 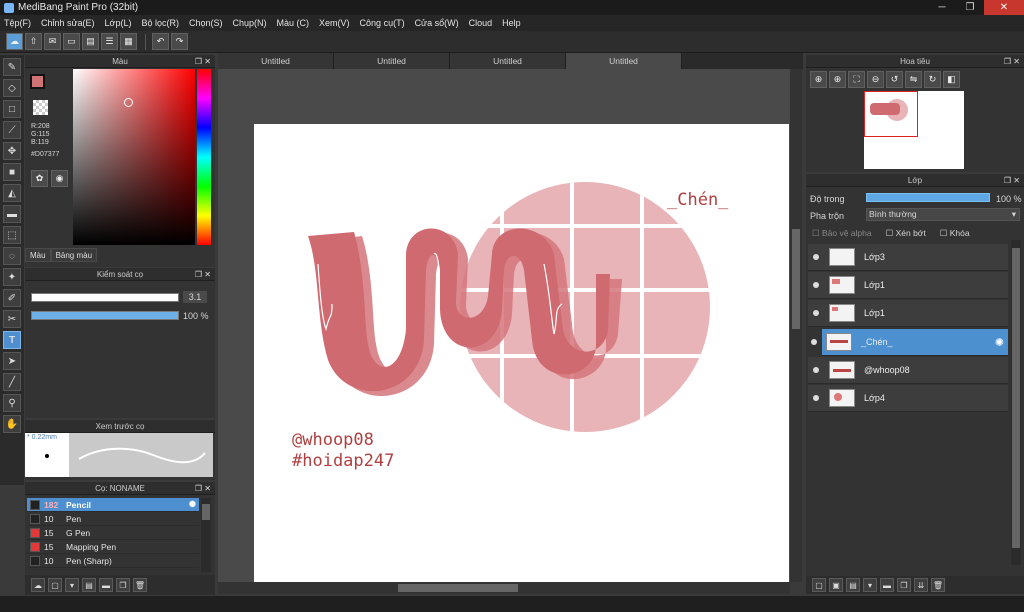 What do you see at coordinates (12, 403) in the screenshot?
I see `eyedropper-tool-icon: ⚲` at bounding box center [12, 403].